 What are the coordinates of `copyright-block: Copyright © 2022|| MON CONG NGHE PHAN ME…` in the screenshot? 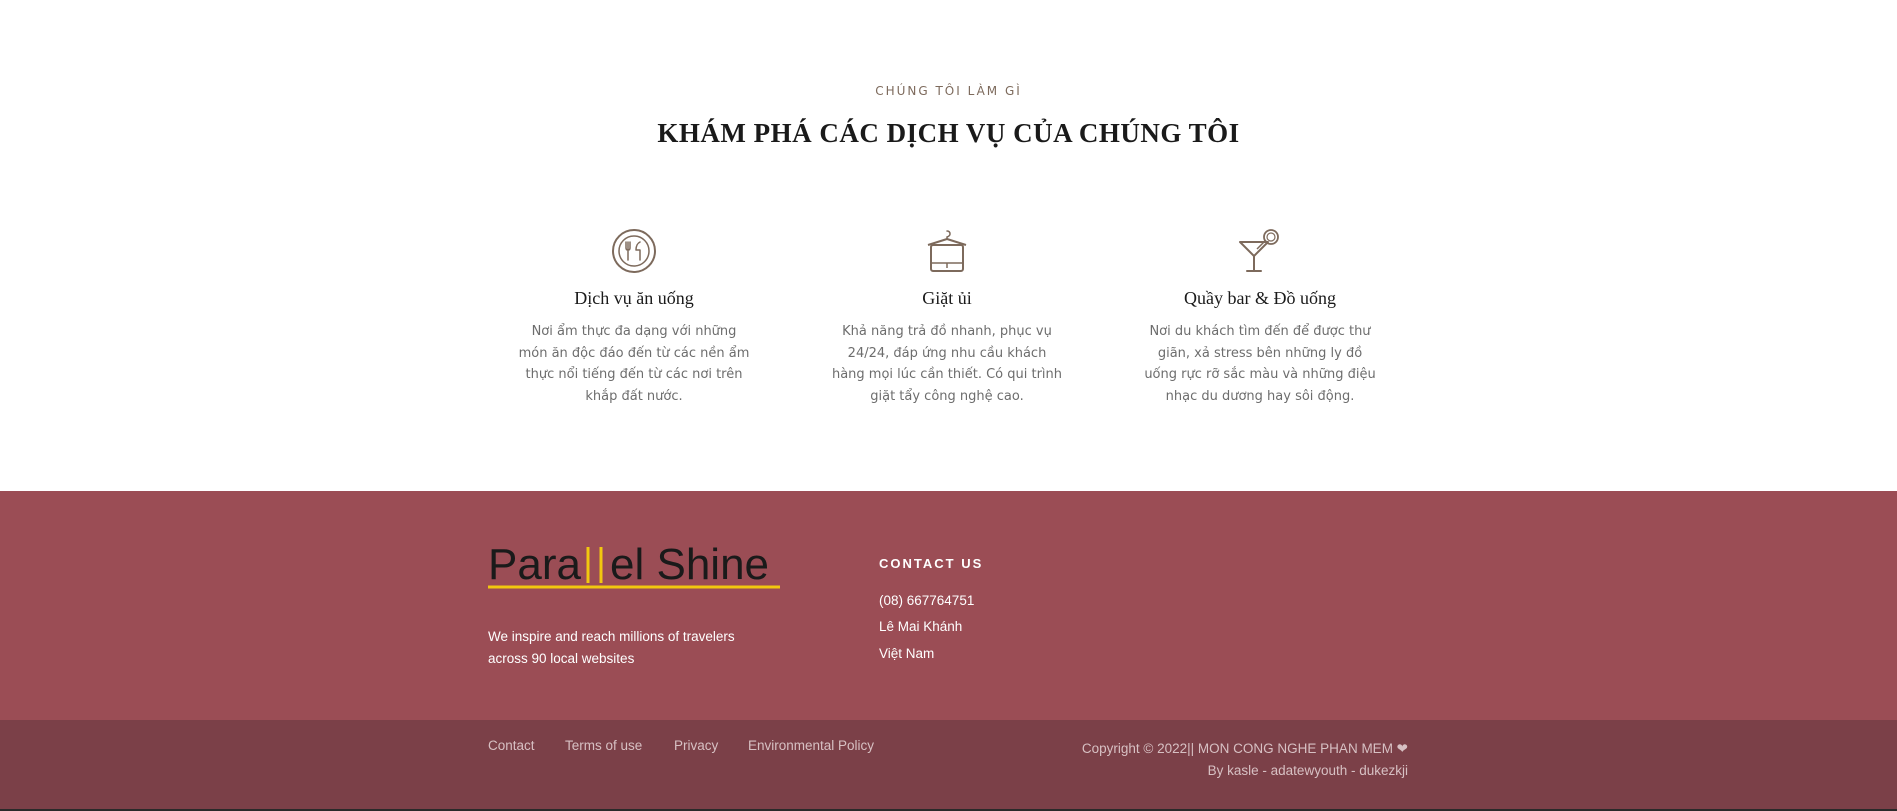 It's located at (1245, 759).